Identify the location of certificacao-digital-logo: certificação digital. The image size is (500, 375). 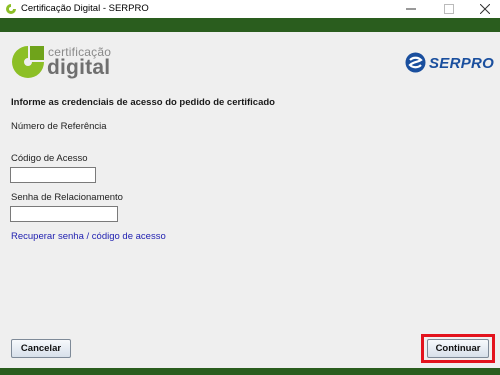
(65, 63).